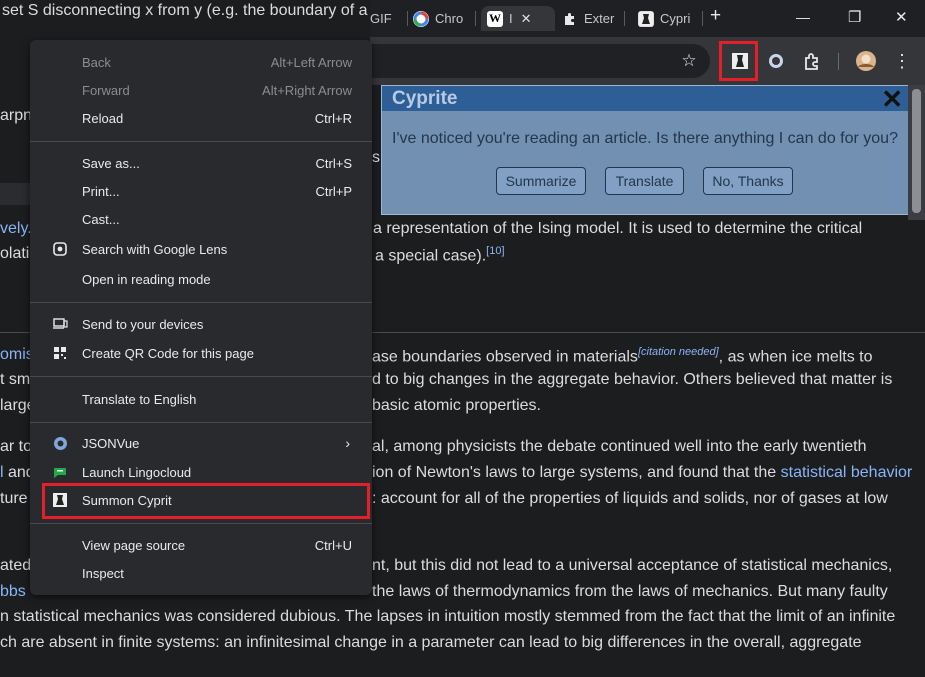 Image resolution: width=925 pixels, height=677 pixels. I want to click on citation-needed-link: [citation needed], so click(678, 352).